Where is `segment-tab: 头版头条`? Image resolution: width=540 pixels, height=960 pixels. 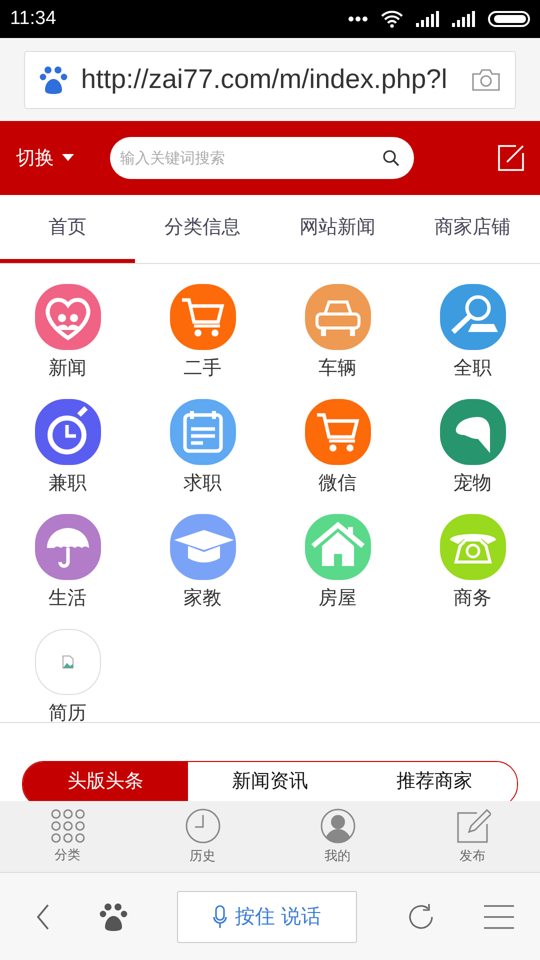
segment-tab: 头版头条 is located at coordinates (105, 781).